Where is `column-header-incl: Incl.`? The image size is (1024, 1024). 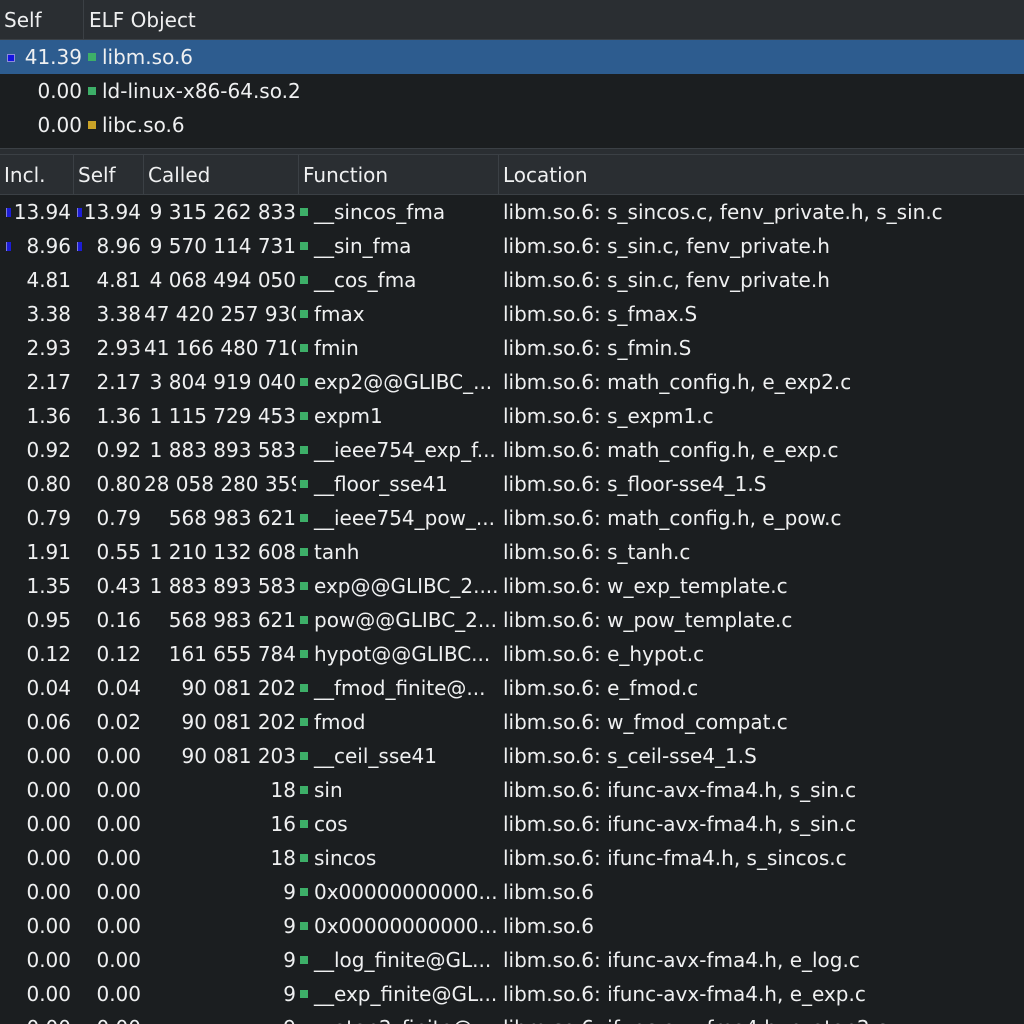
column-header-incl: Incl. is located at coordinates (37, 175).